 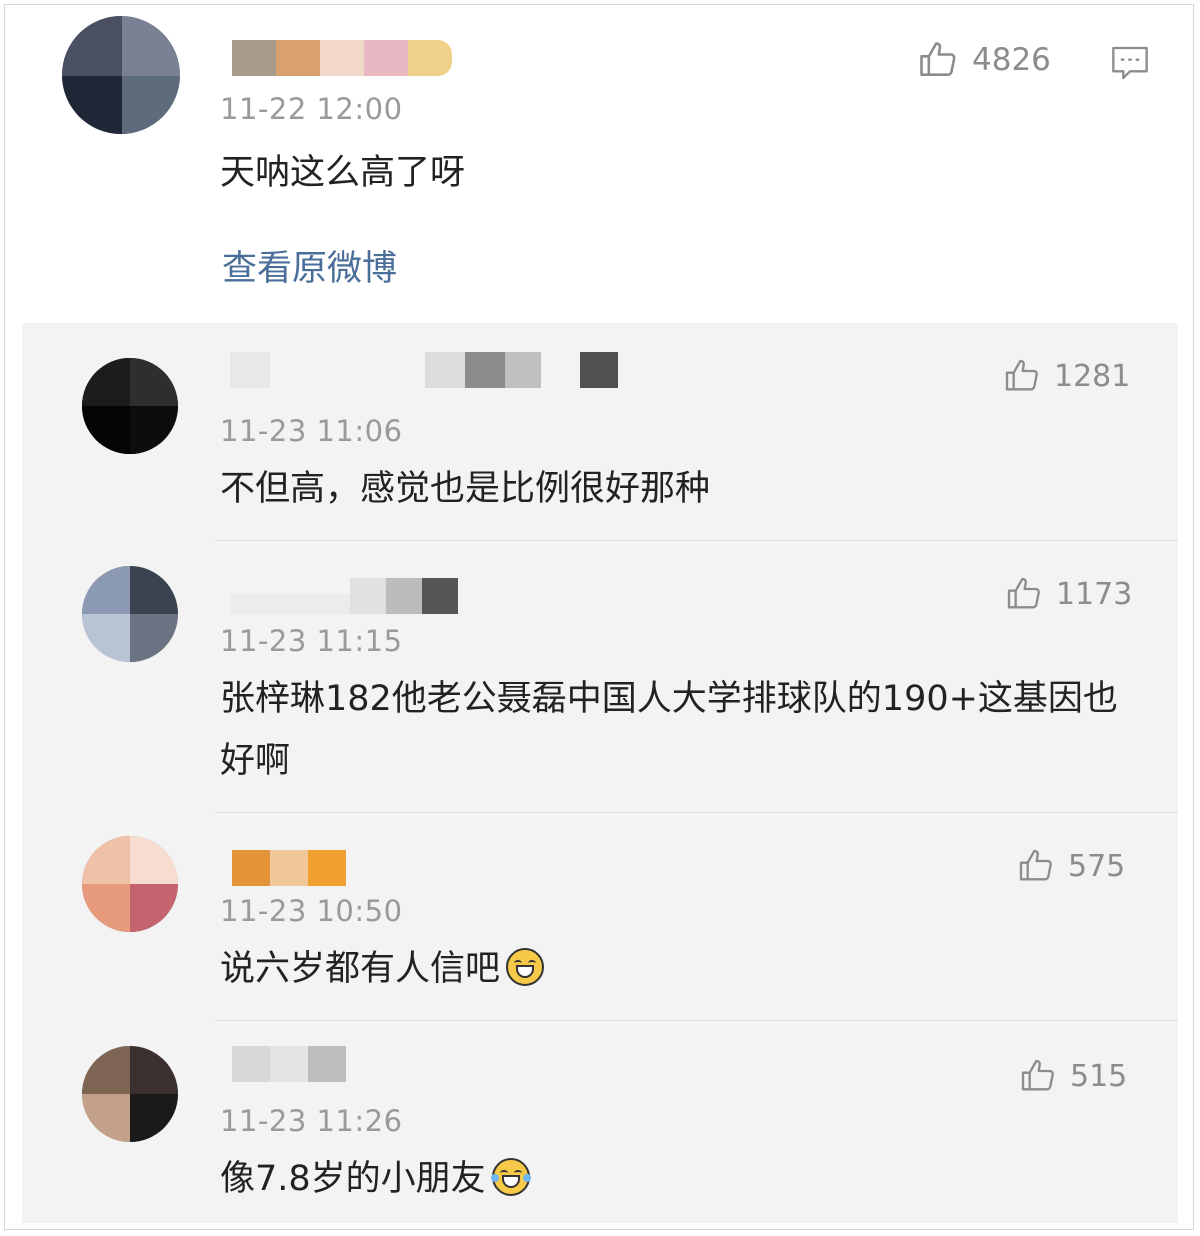 I want to click on view-original-weibo-link: 查看原微博, so click(x=309, y=265).